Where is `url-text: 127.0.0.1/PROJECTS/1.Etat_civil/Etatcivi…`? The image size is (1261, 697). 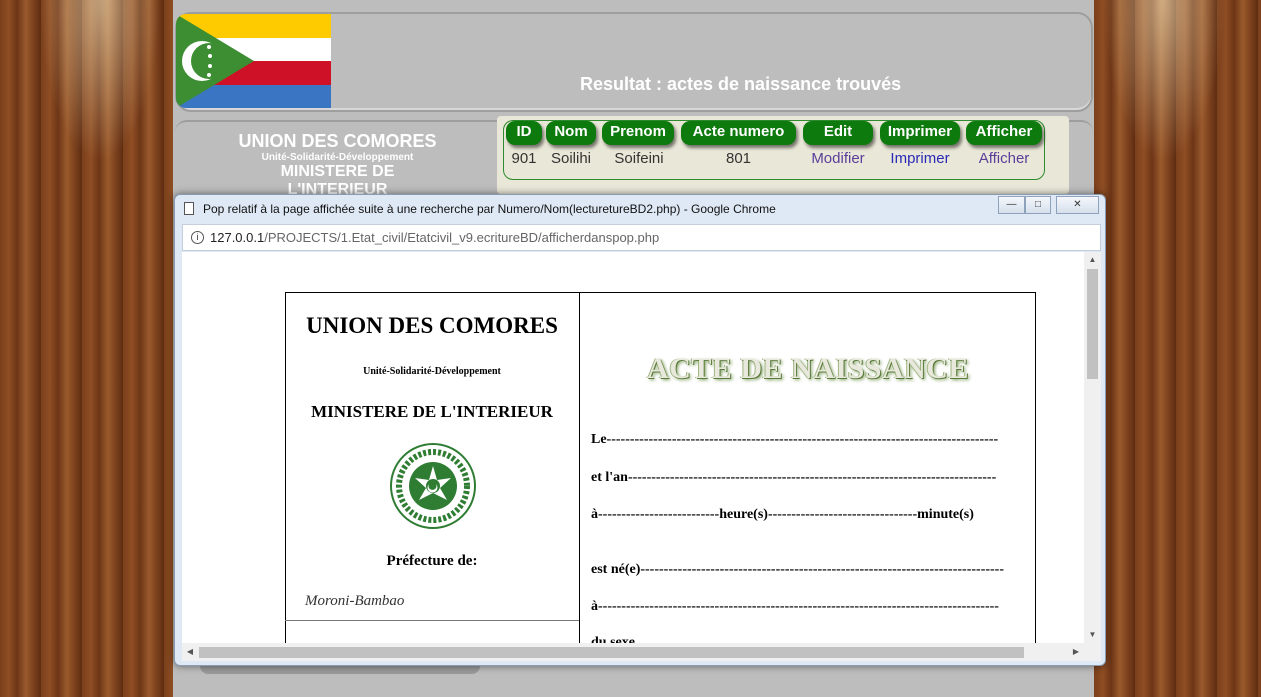 url-text: 127.0.0.1/PROJECTS/1.Etat_civil/Etatcivi… is located at coordinates (434, 237).